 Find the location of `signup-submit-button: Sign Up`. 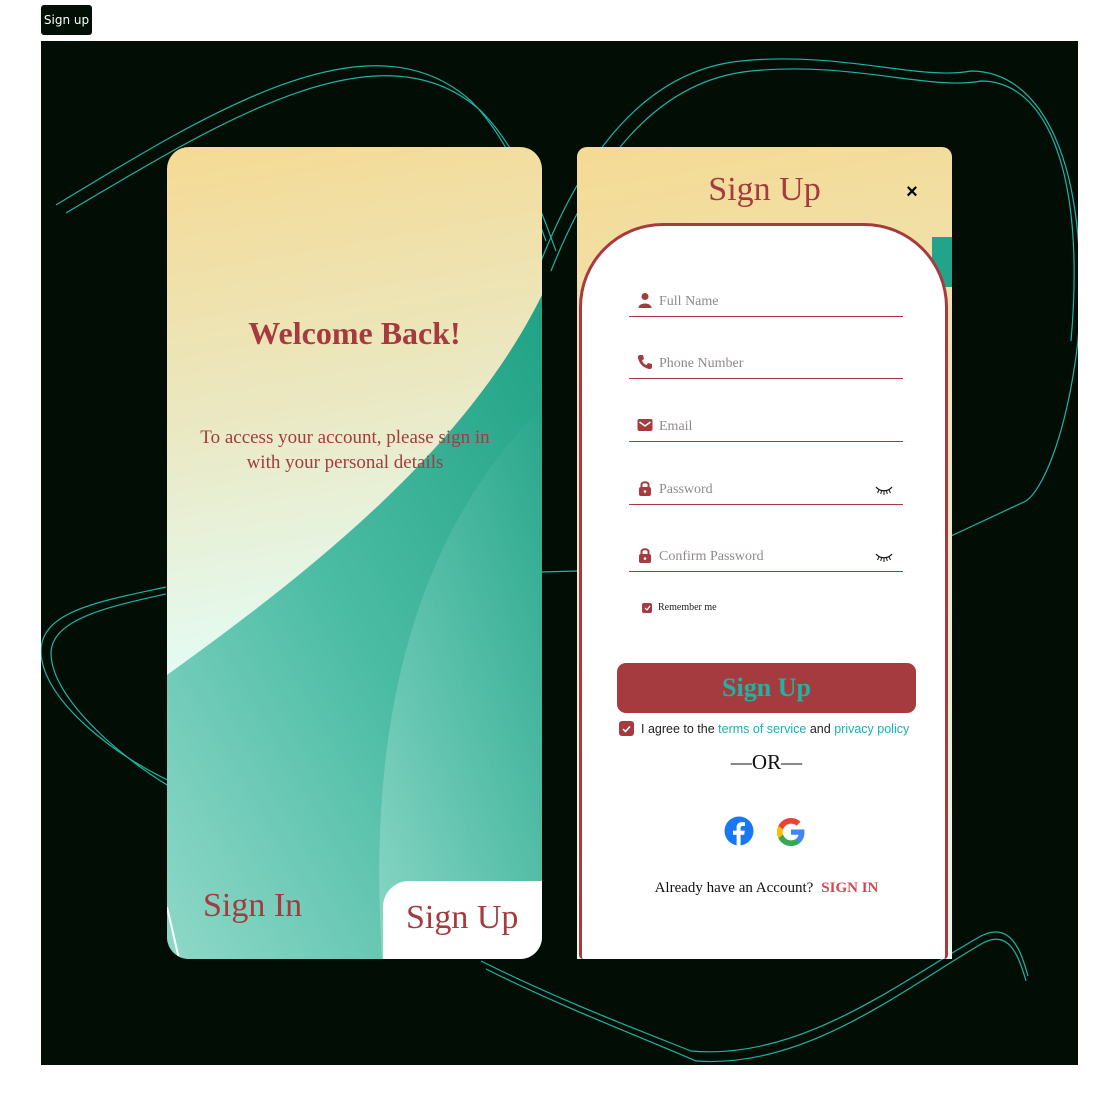

signup-submit-button: Sign Up is located at coordinates (766, 688).